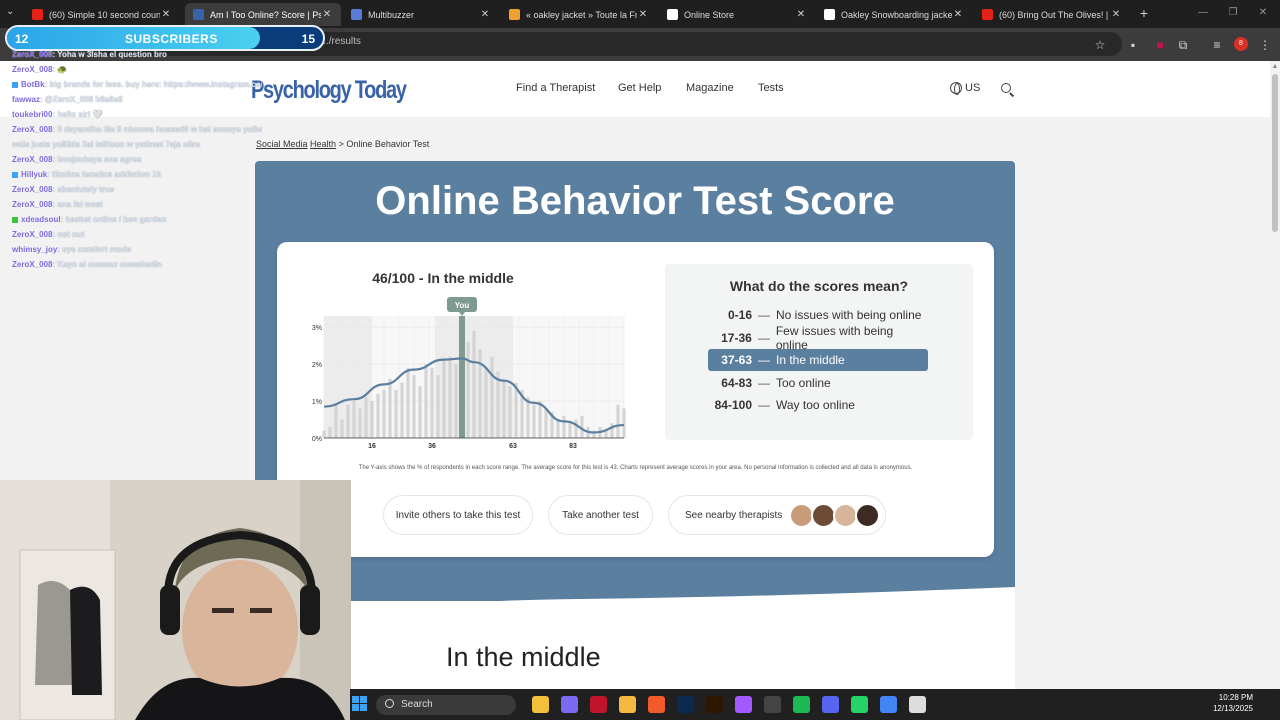 This screenshot has height=720, width=1280. What do you see at coordinates (917, 704) in the screenshot?
I see `app-icon` at bounding box center [917, 704].